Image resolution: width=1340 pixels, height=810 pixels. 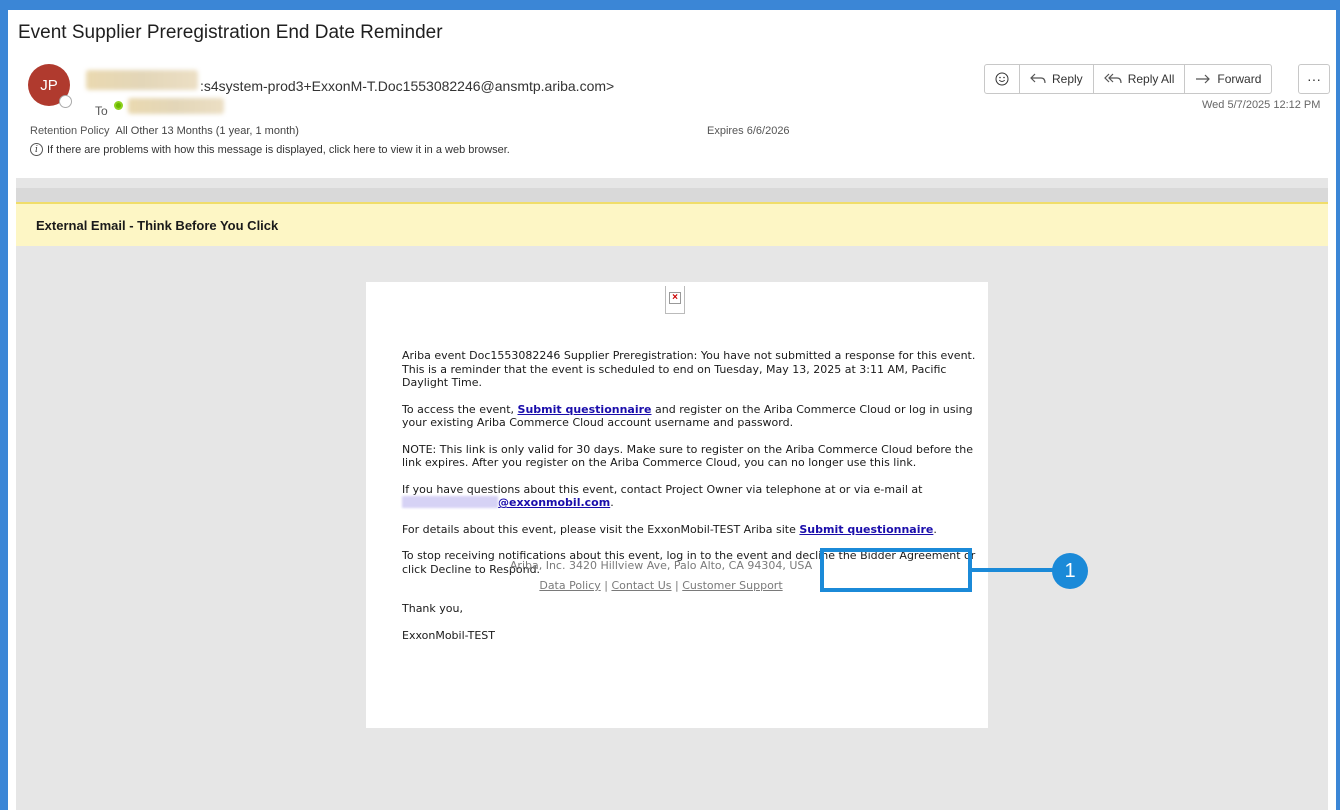 I want to click on sender-avatar: JP, so click(x=50, y=86).